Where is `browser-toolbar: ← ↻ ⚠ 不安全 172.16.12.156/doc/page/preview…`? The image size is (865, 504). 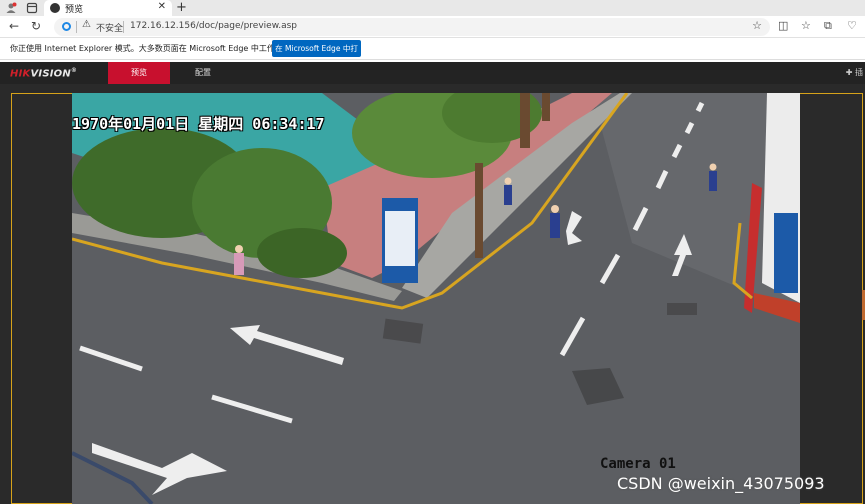
browser-toolbar: ← ↻ ⚠ 不安全 172.16.12.156/doc/page/preview… is located at coordinates (432, 27).